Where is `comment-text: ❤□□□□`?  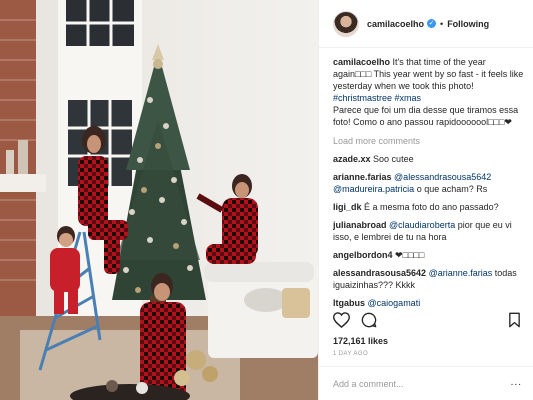
comment-text: ❤□□□□ is located at coordinates (410, 255).